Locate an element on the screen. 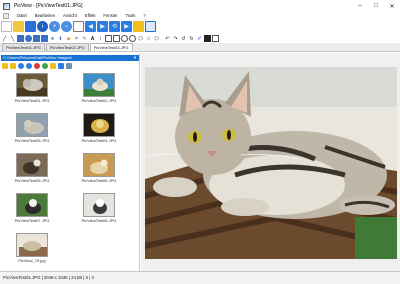 The width and height of the screenshot is (400, 284). drawing-toolbar: ╱ ╲ ★ ⬆ ▰ ⌗ ✎ A ⌇ ⬡ ☆ ⬠ ↶ ↷ ↺ ↻ ✐ is located at coordinates (120, 38).